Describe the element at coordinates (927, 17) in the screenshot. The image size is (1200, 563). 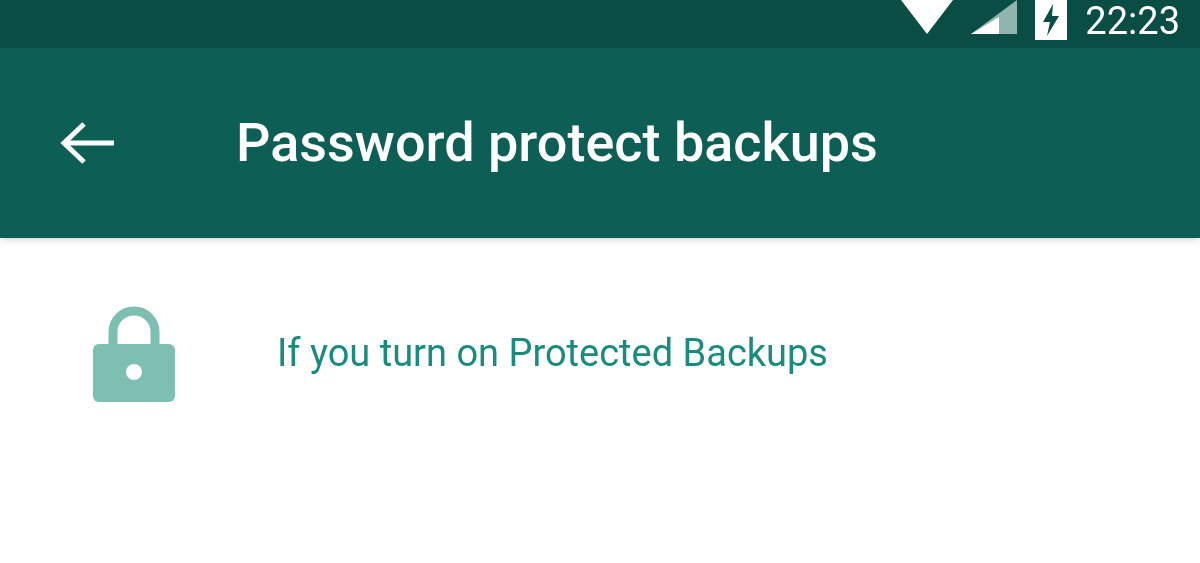
I see `wifi-icon` at that location.